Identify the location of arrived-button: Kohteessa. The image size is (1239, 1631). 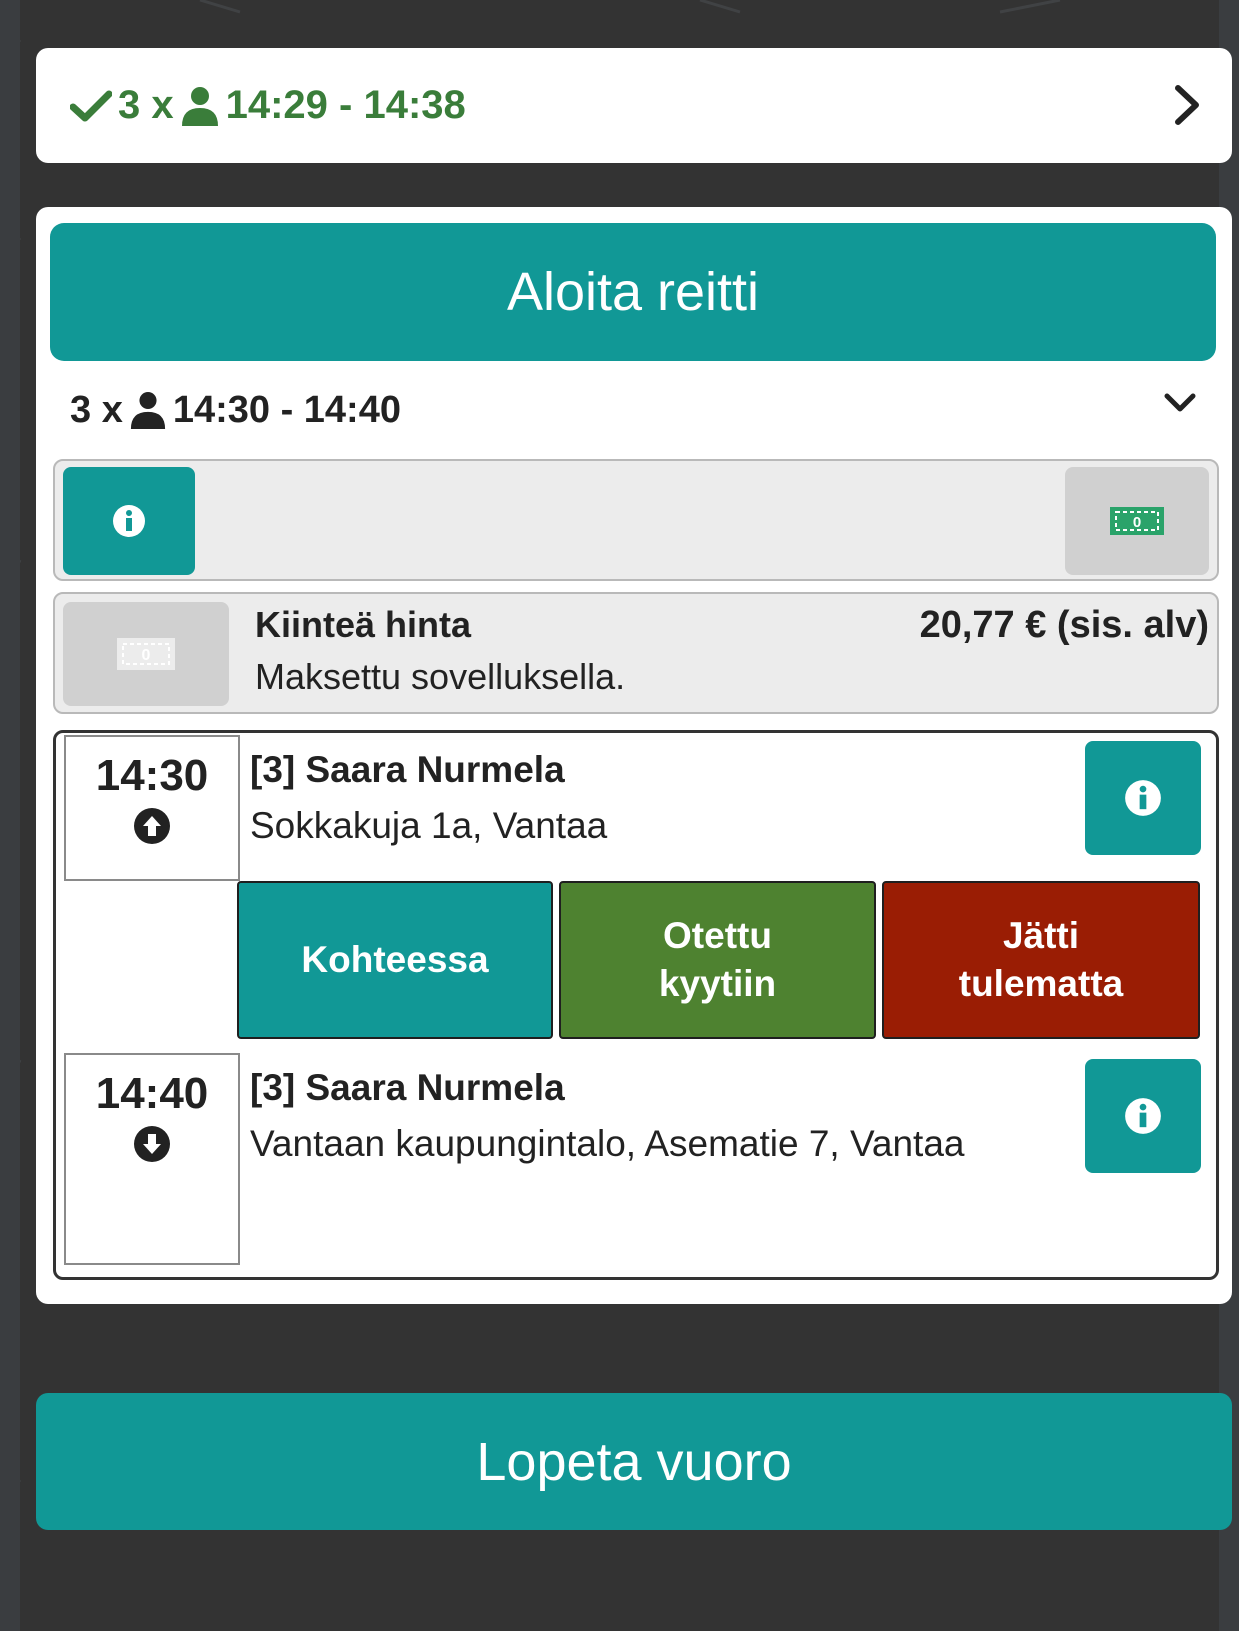
(395, 960).